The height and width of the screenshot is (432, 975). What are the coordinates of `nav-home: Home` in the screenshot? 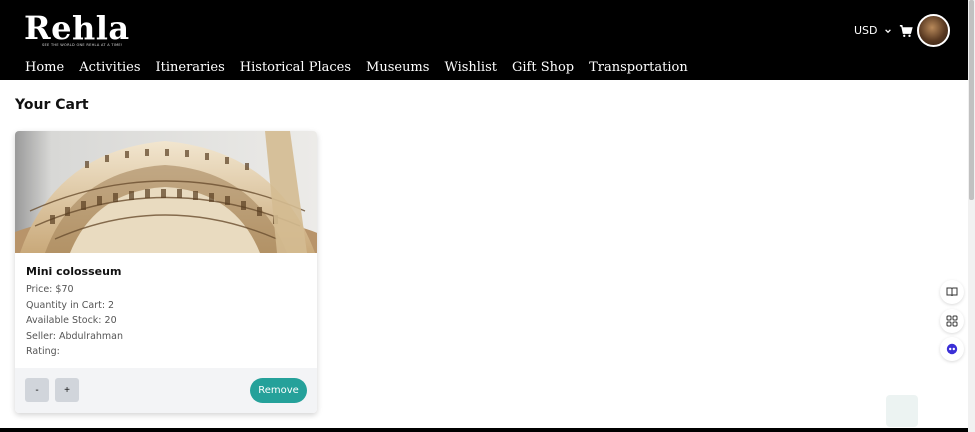 It's located at (44, 67).